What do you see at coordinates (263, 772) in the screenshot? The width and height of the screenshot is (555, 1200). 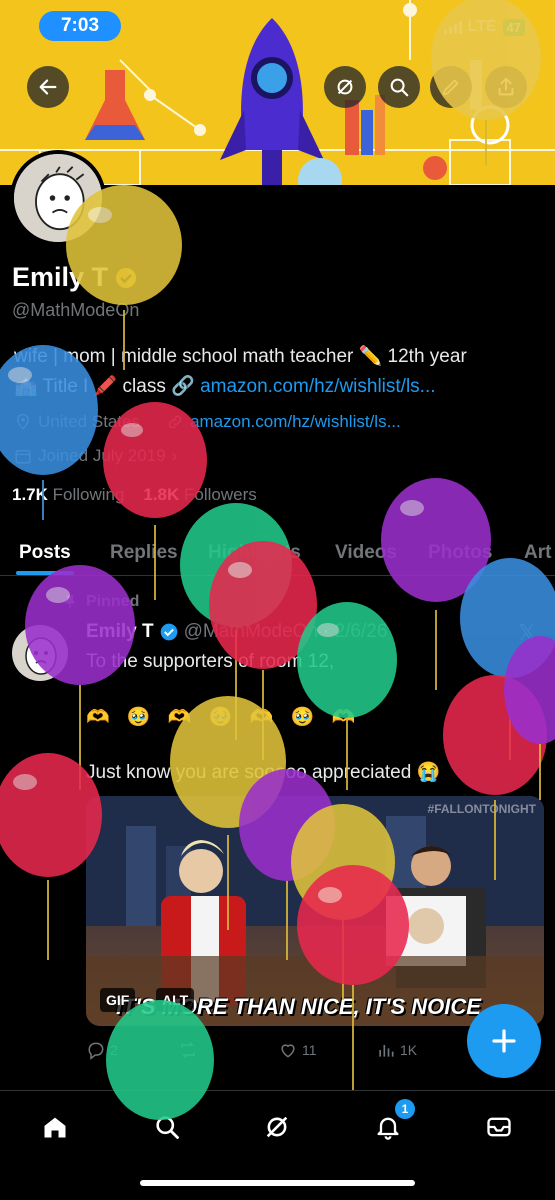 I see `post-text-line3: Just know you are sooooo appreciated 😭` at bounding box center [263, 772].